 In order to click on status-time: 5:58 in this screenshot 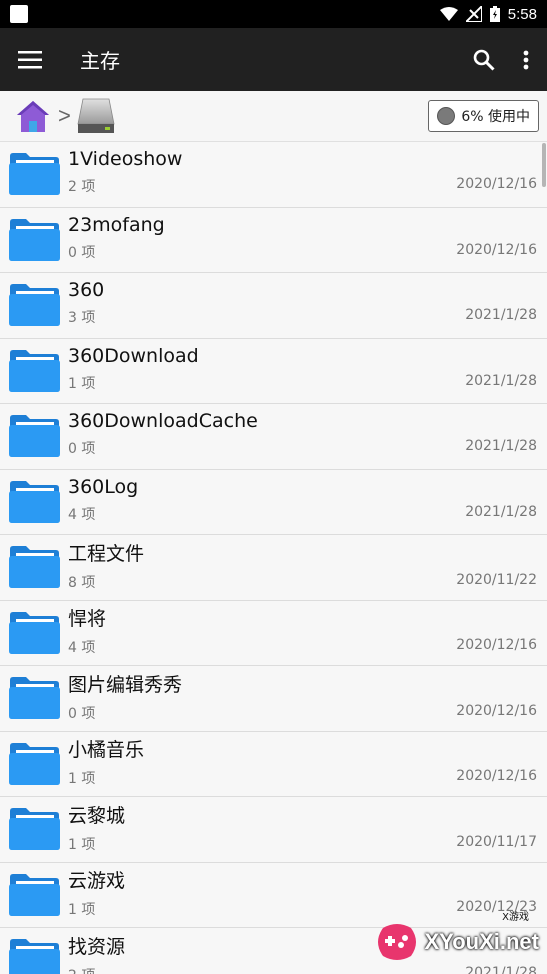, I will do `click(522, 14)`.